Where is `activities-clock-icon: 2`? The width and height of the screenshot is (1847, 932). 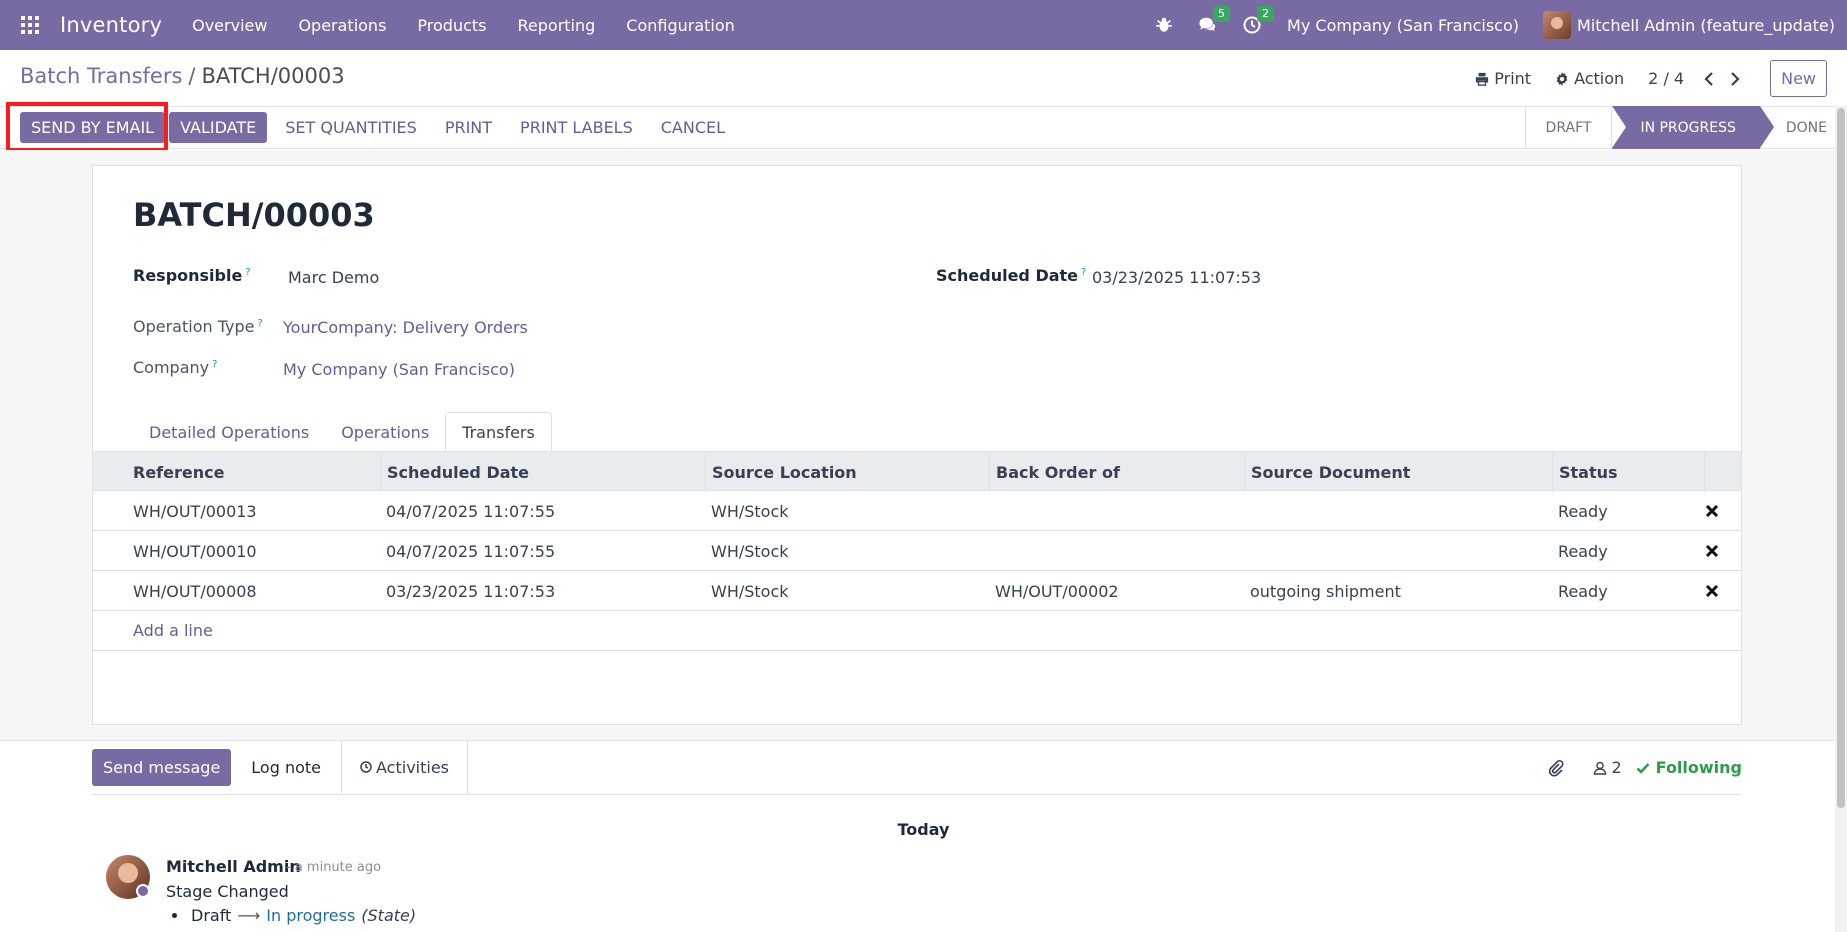
activities-clock-icon: 2 is located at coordinates (1259, 20).